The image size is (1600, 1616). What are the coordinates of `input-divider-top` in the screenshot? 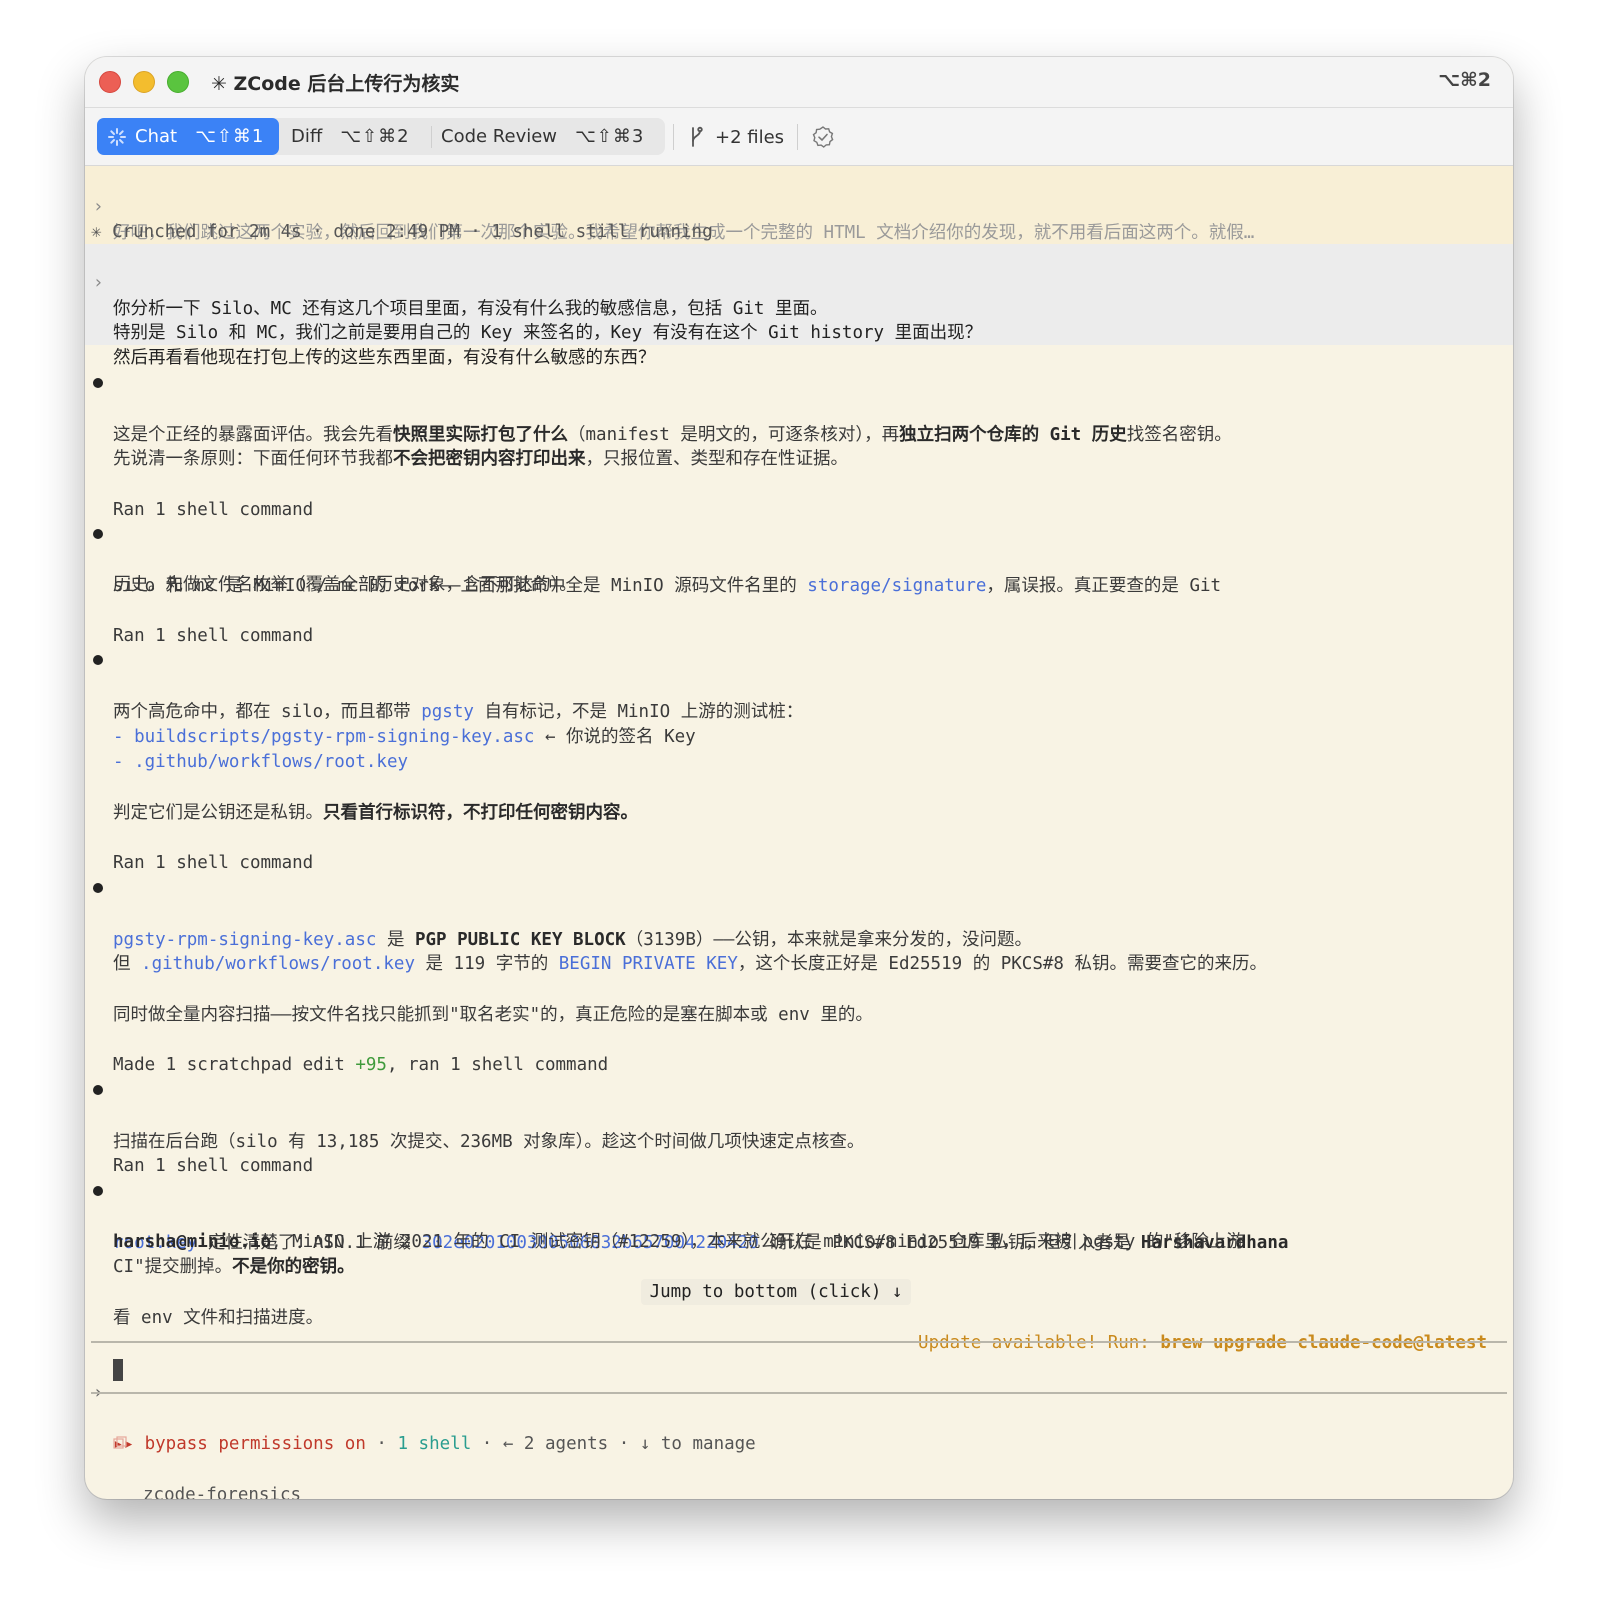 It's located at (799, 1342).